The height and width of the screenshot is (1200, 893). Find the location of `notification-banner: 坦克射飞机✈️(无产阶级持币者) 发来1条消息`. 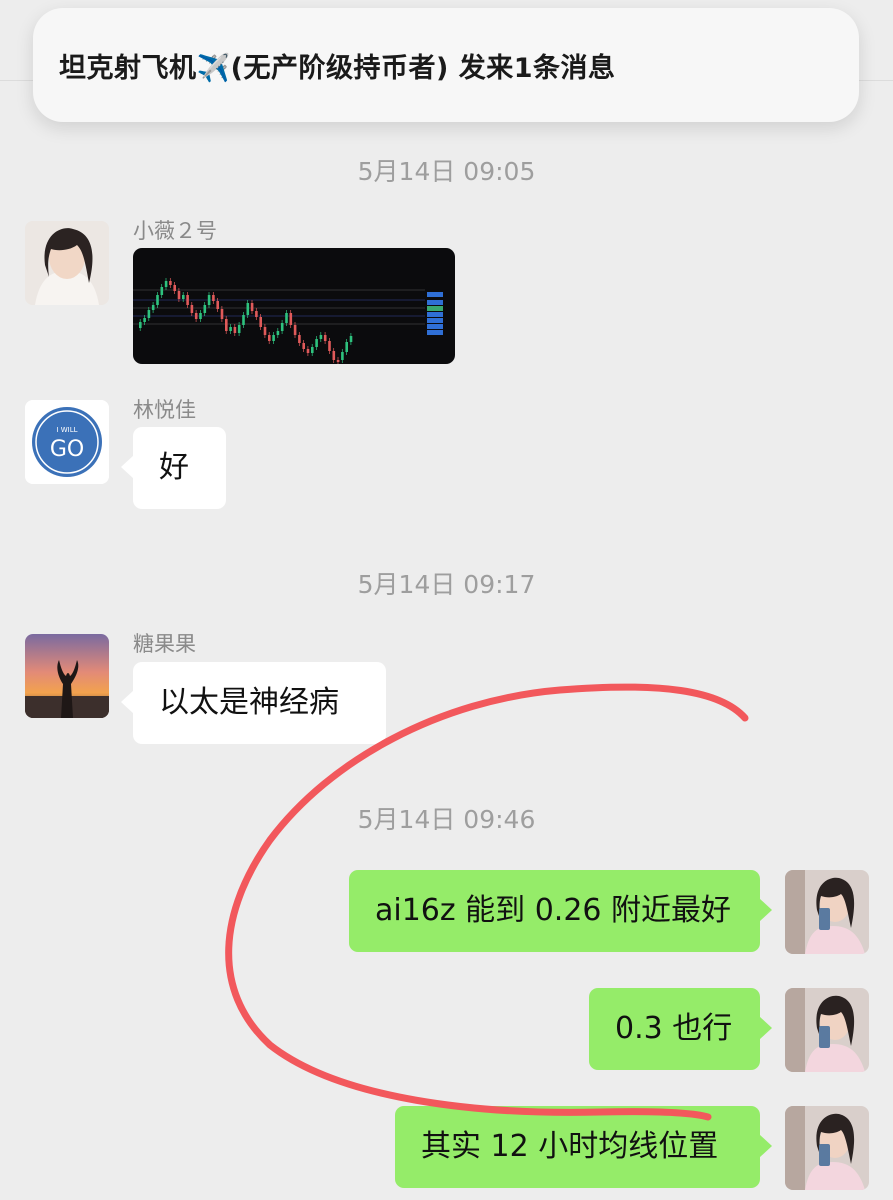

notification-banner: 坦克射飞机✈️(无产阶级持币者) 发来1条消息 is located at coordinates (446, 65).